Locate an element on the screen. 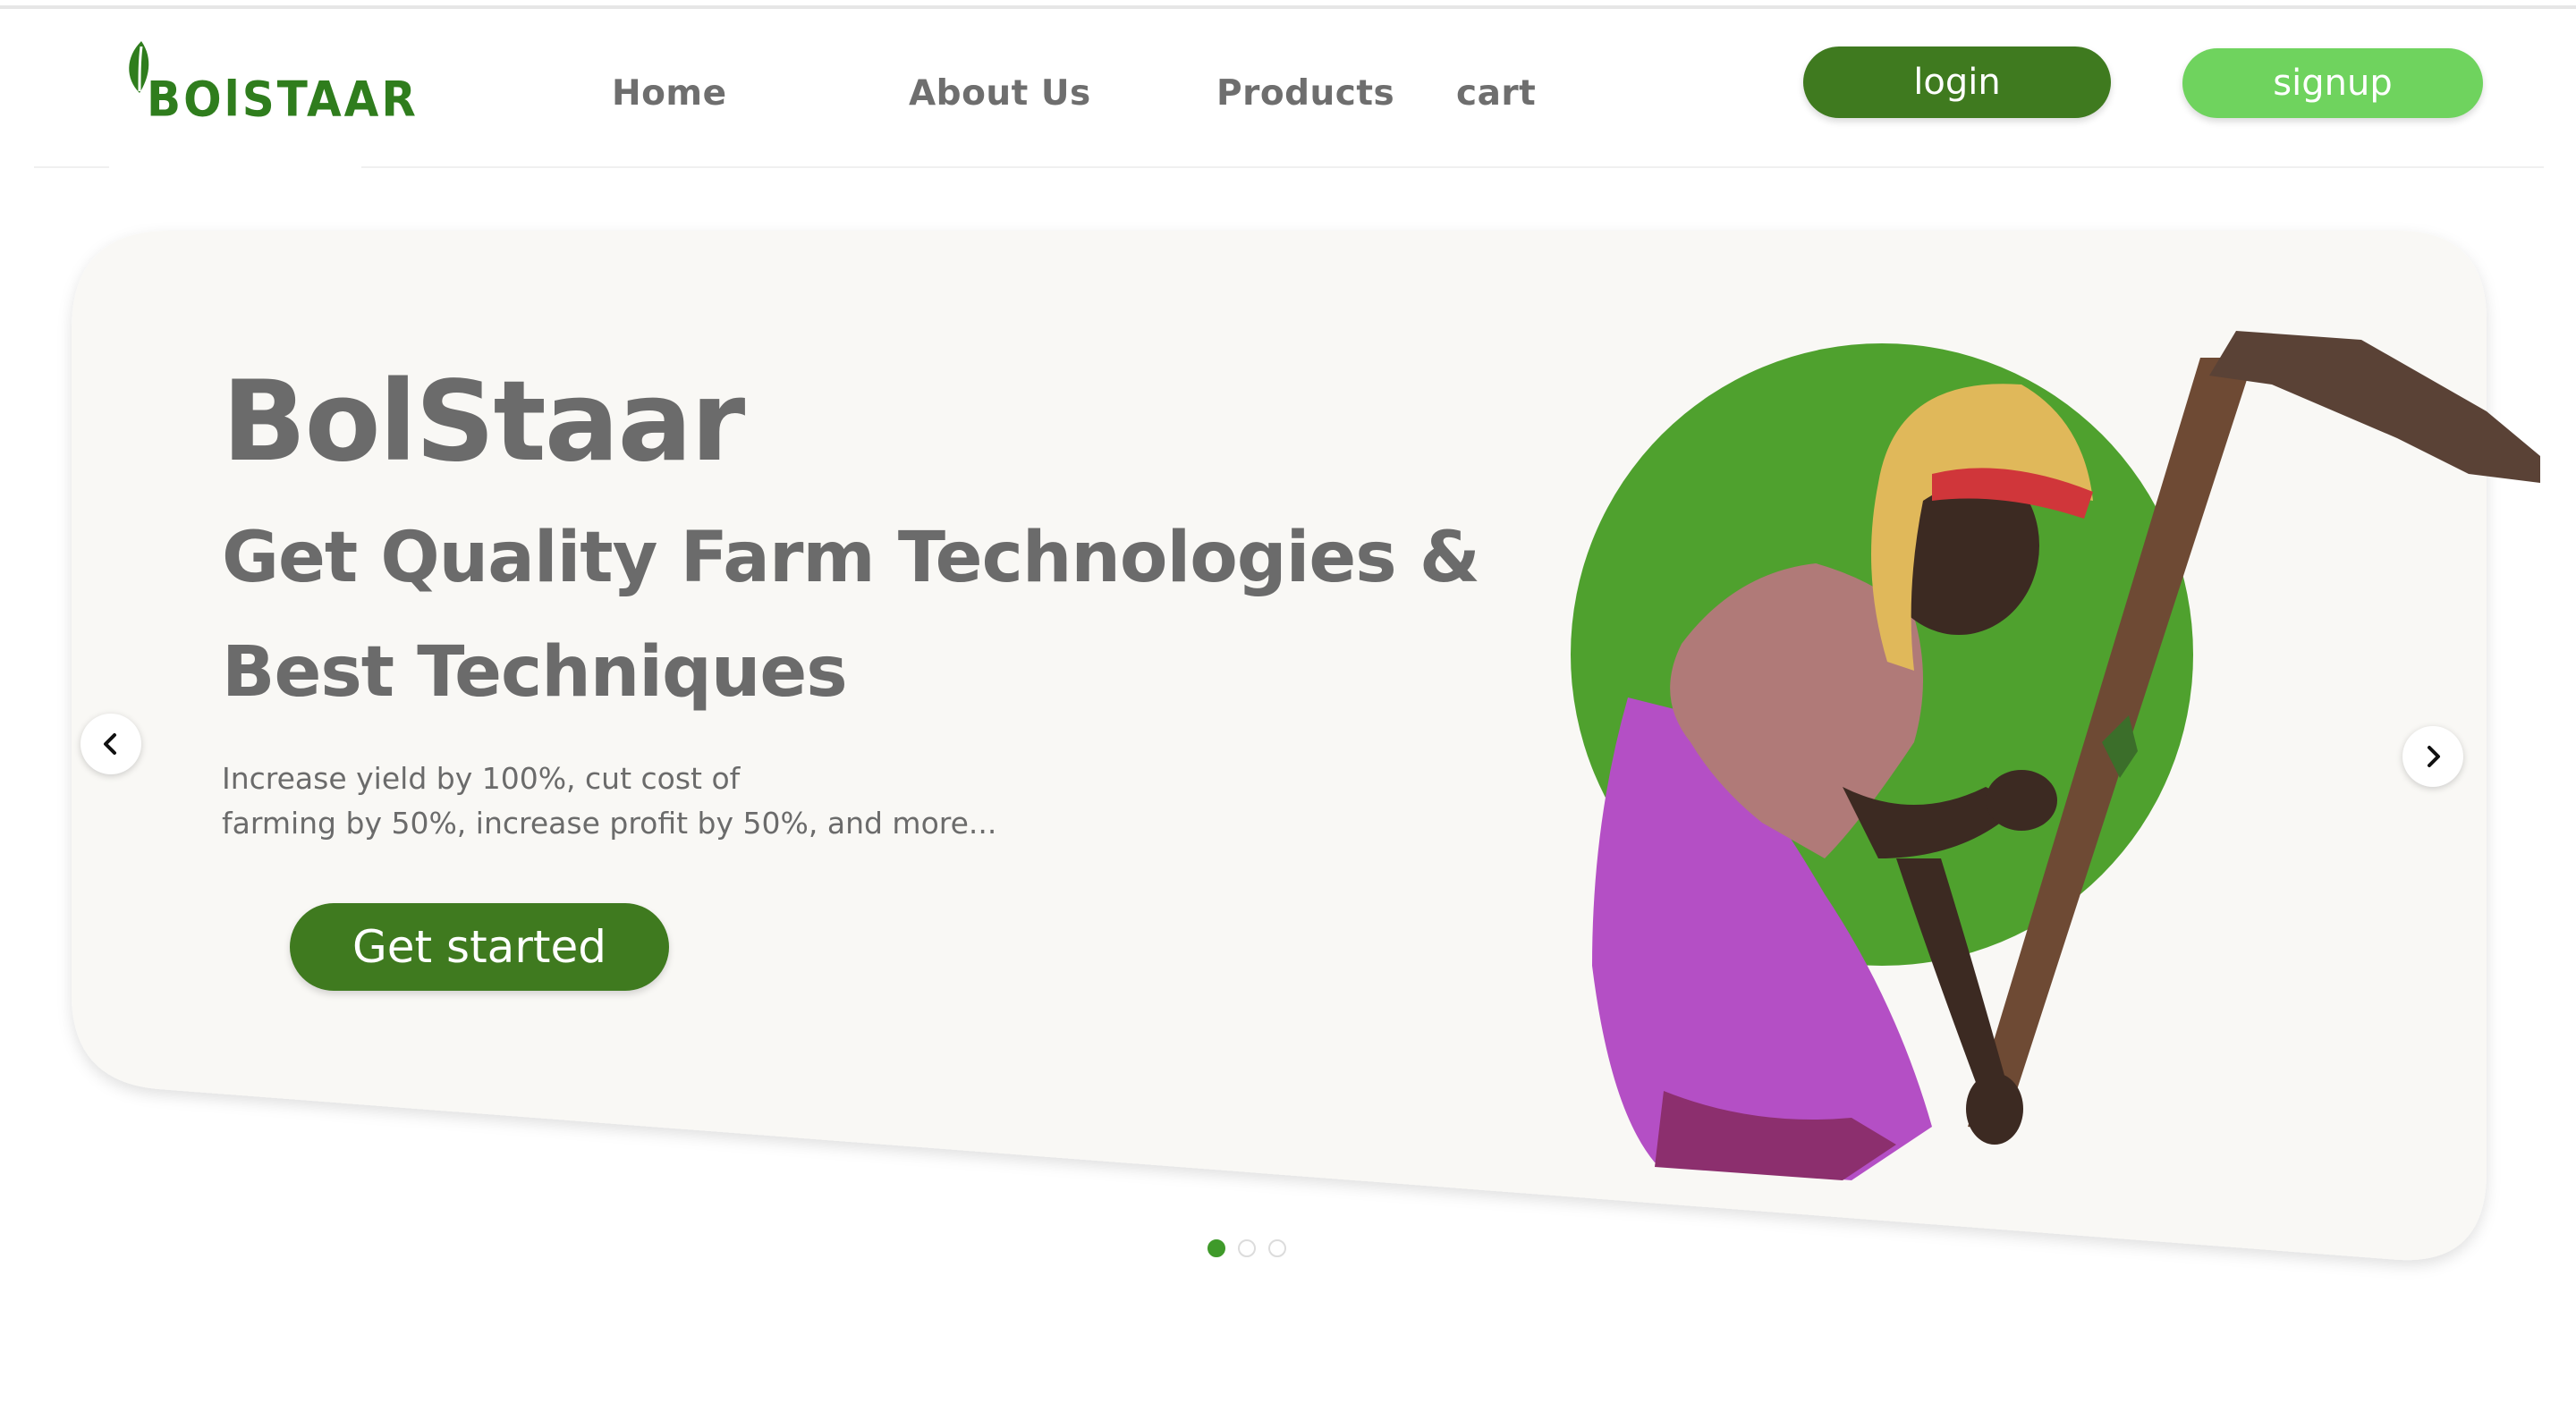  hero-description-line-1: Increase yield by 100%, cut cost of is located at coordinates (481, 779).